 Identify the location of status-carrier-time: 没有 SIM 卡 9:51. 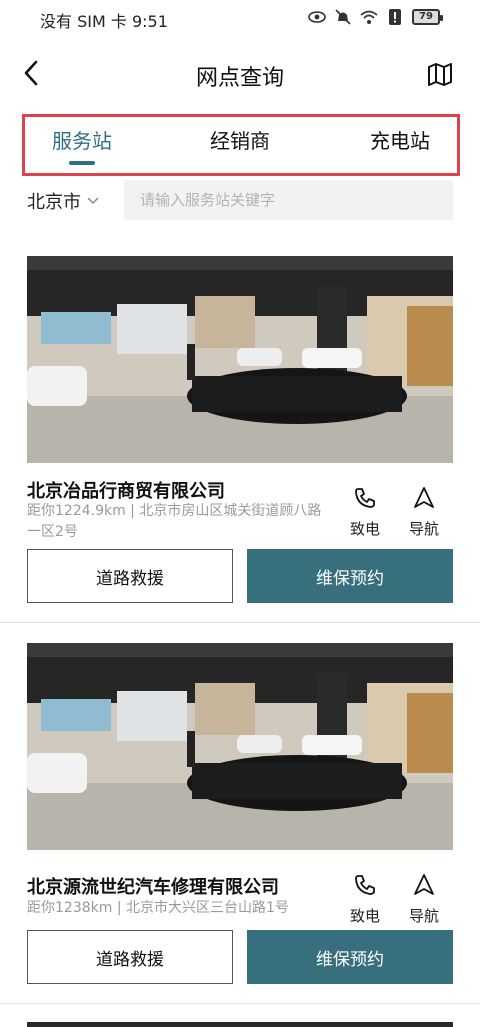
(104, 21).